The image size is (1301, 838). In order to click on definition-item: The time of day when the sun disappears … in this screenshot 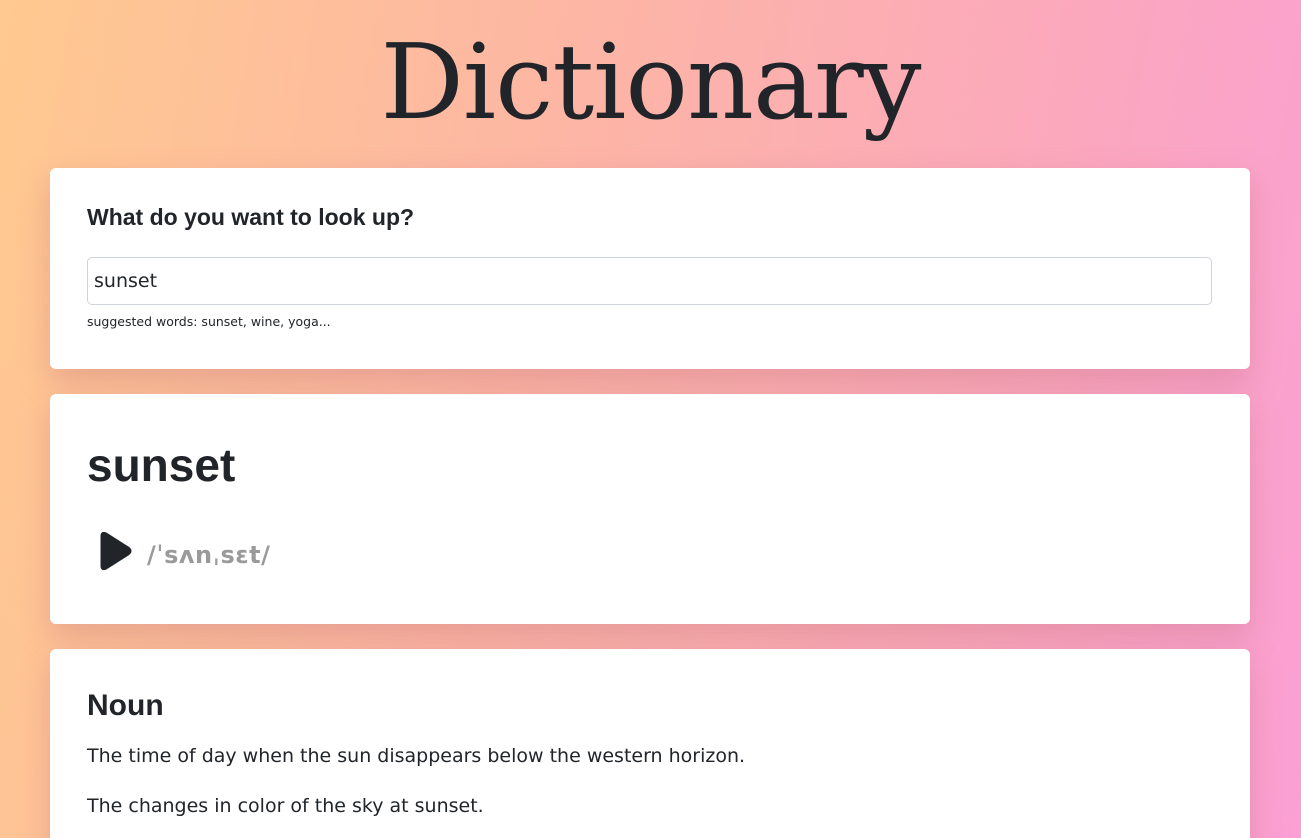, I will do `click(416, 756)`.